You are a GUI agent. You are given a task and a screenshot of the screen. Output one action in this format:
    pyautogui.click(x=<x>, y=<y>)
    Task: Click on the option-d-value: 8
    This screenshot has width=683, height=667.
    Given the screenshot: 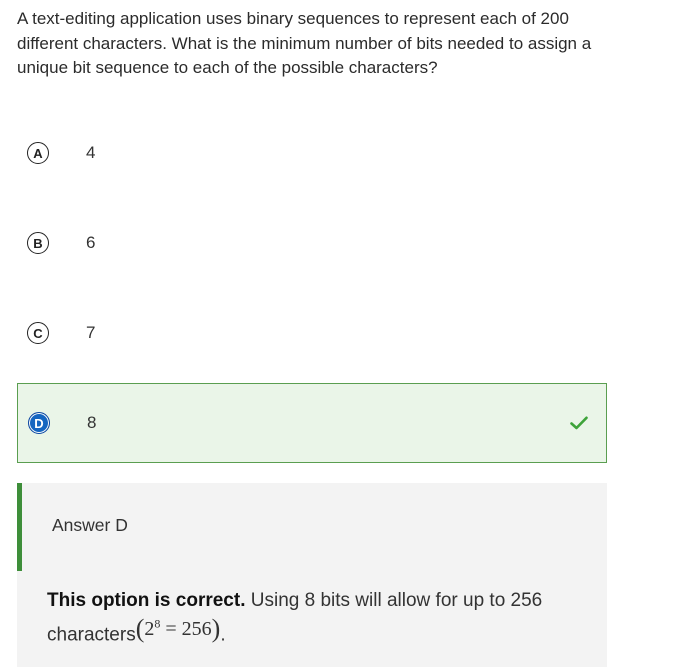 What is the action you would take?
    pyautogui.click(x=92, y=422)
    